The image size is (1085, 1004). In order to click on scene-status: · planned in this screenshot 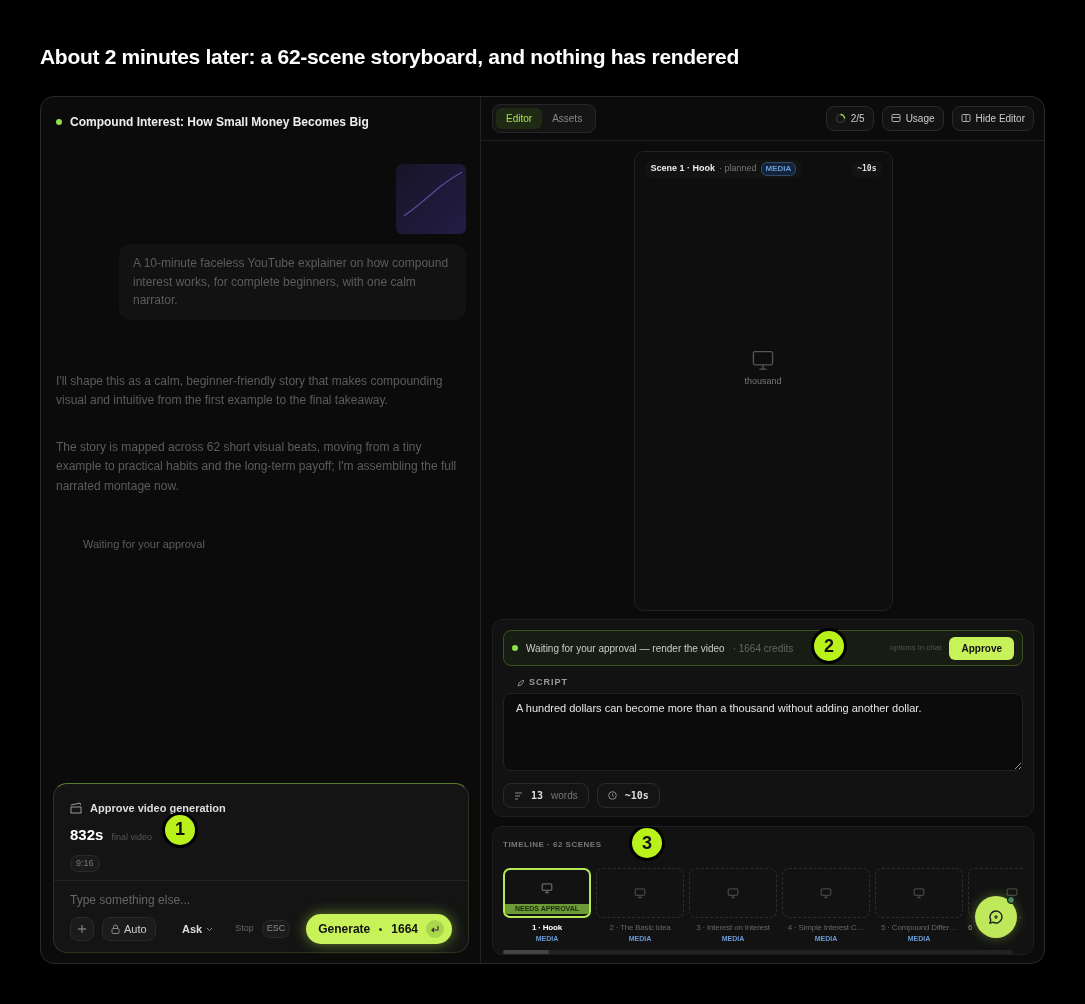, I will do `click(738, 169)`.